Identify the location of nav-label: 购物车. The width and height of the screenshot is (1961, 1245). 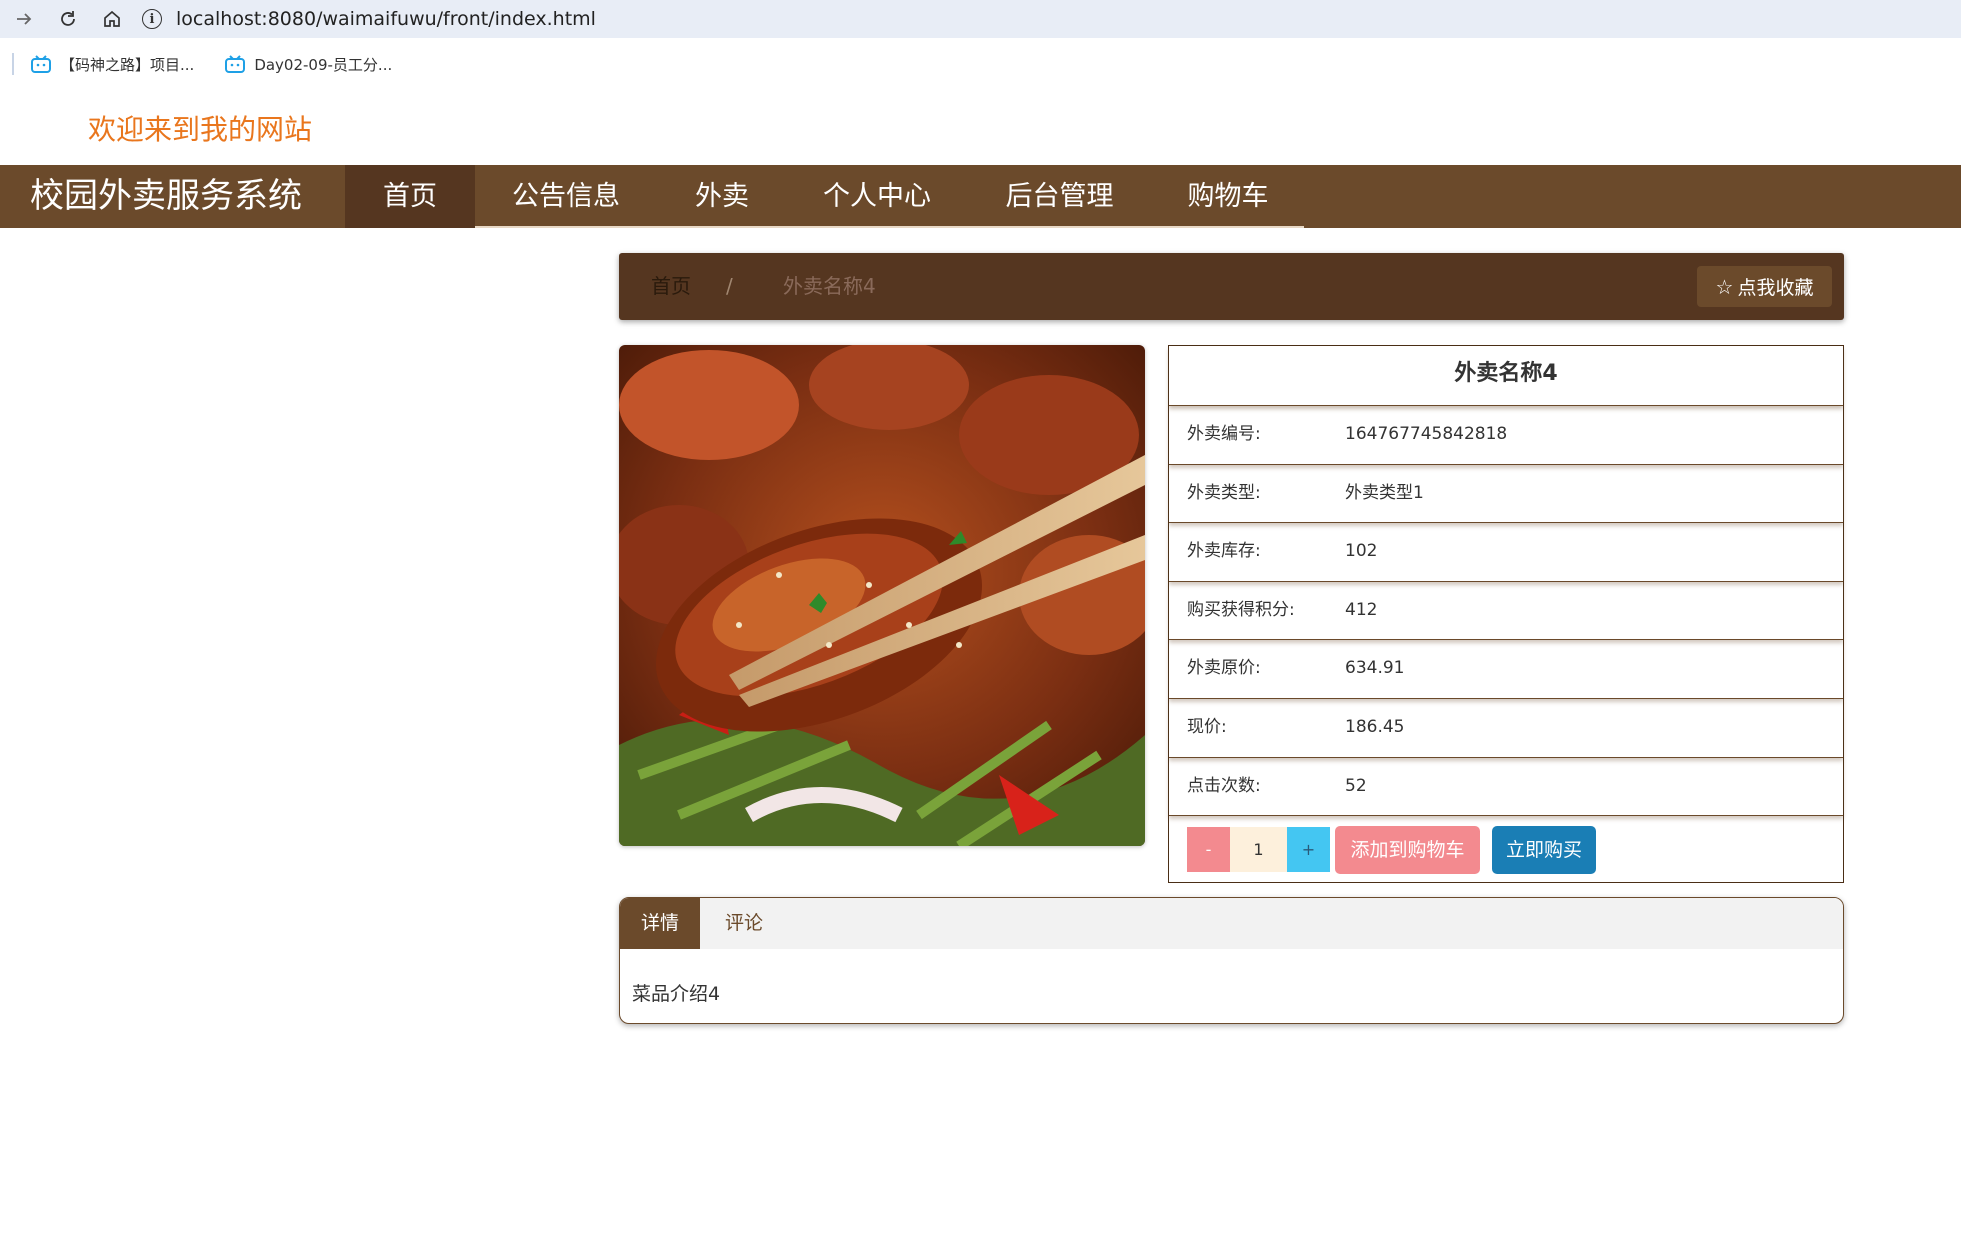
(1228, 196).